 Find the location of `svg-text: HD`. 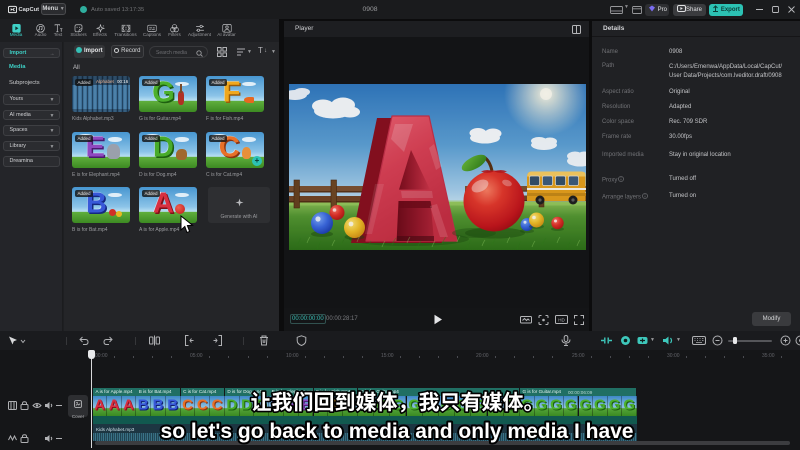

svg-text: HD is located at coordinates (561, 320).